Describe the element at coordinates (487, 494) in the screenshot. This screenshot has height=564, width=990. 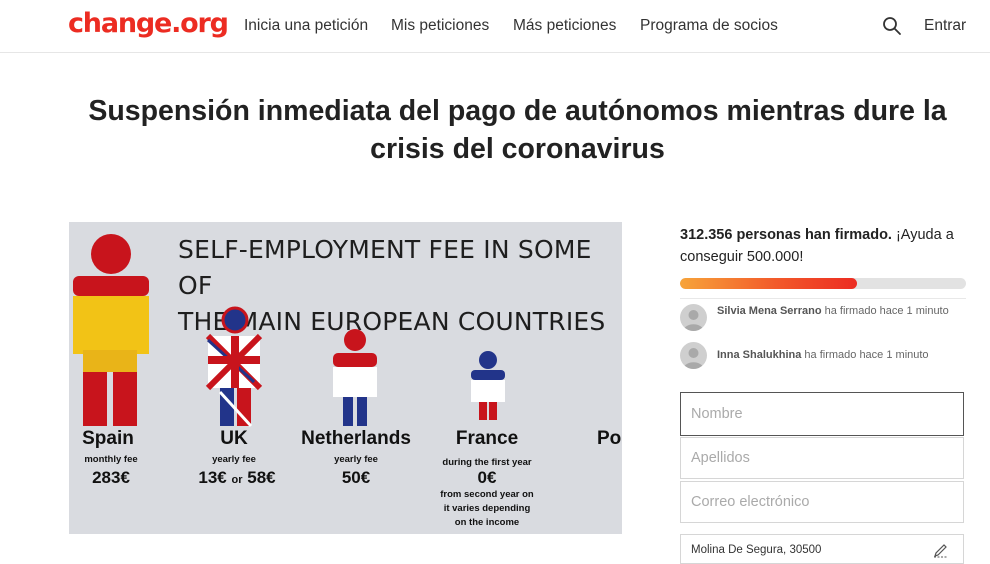
I see `france-note-line-1: from second year on` at that location.